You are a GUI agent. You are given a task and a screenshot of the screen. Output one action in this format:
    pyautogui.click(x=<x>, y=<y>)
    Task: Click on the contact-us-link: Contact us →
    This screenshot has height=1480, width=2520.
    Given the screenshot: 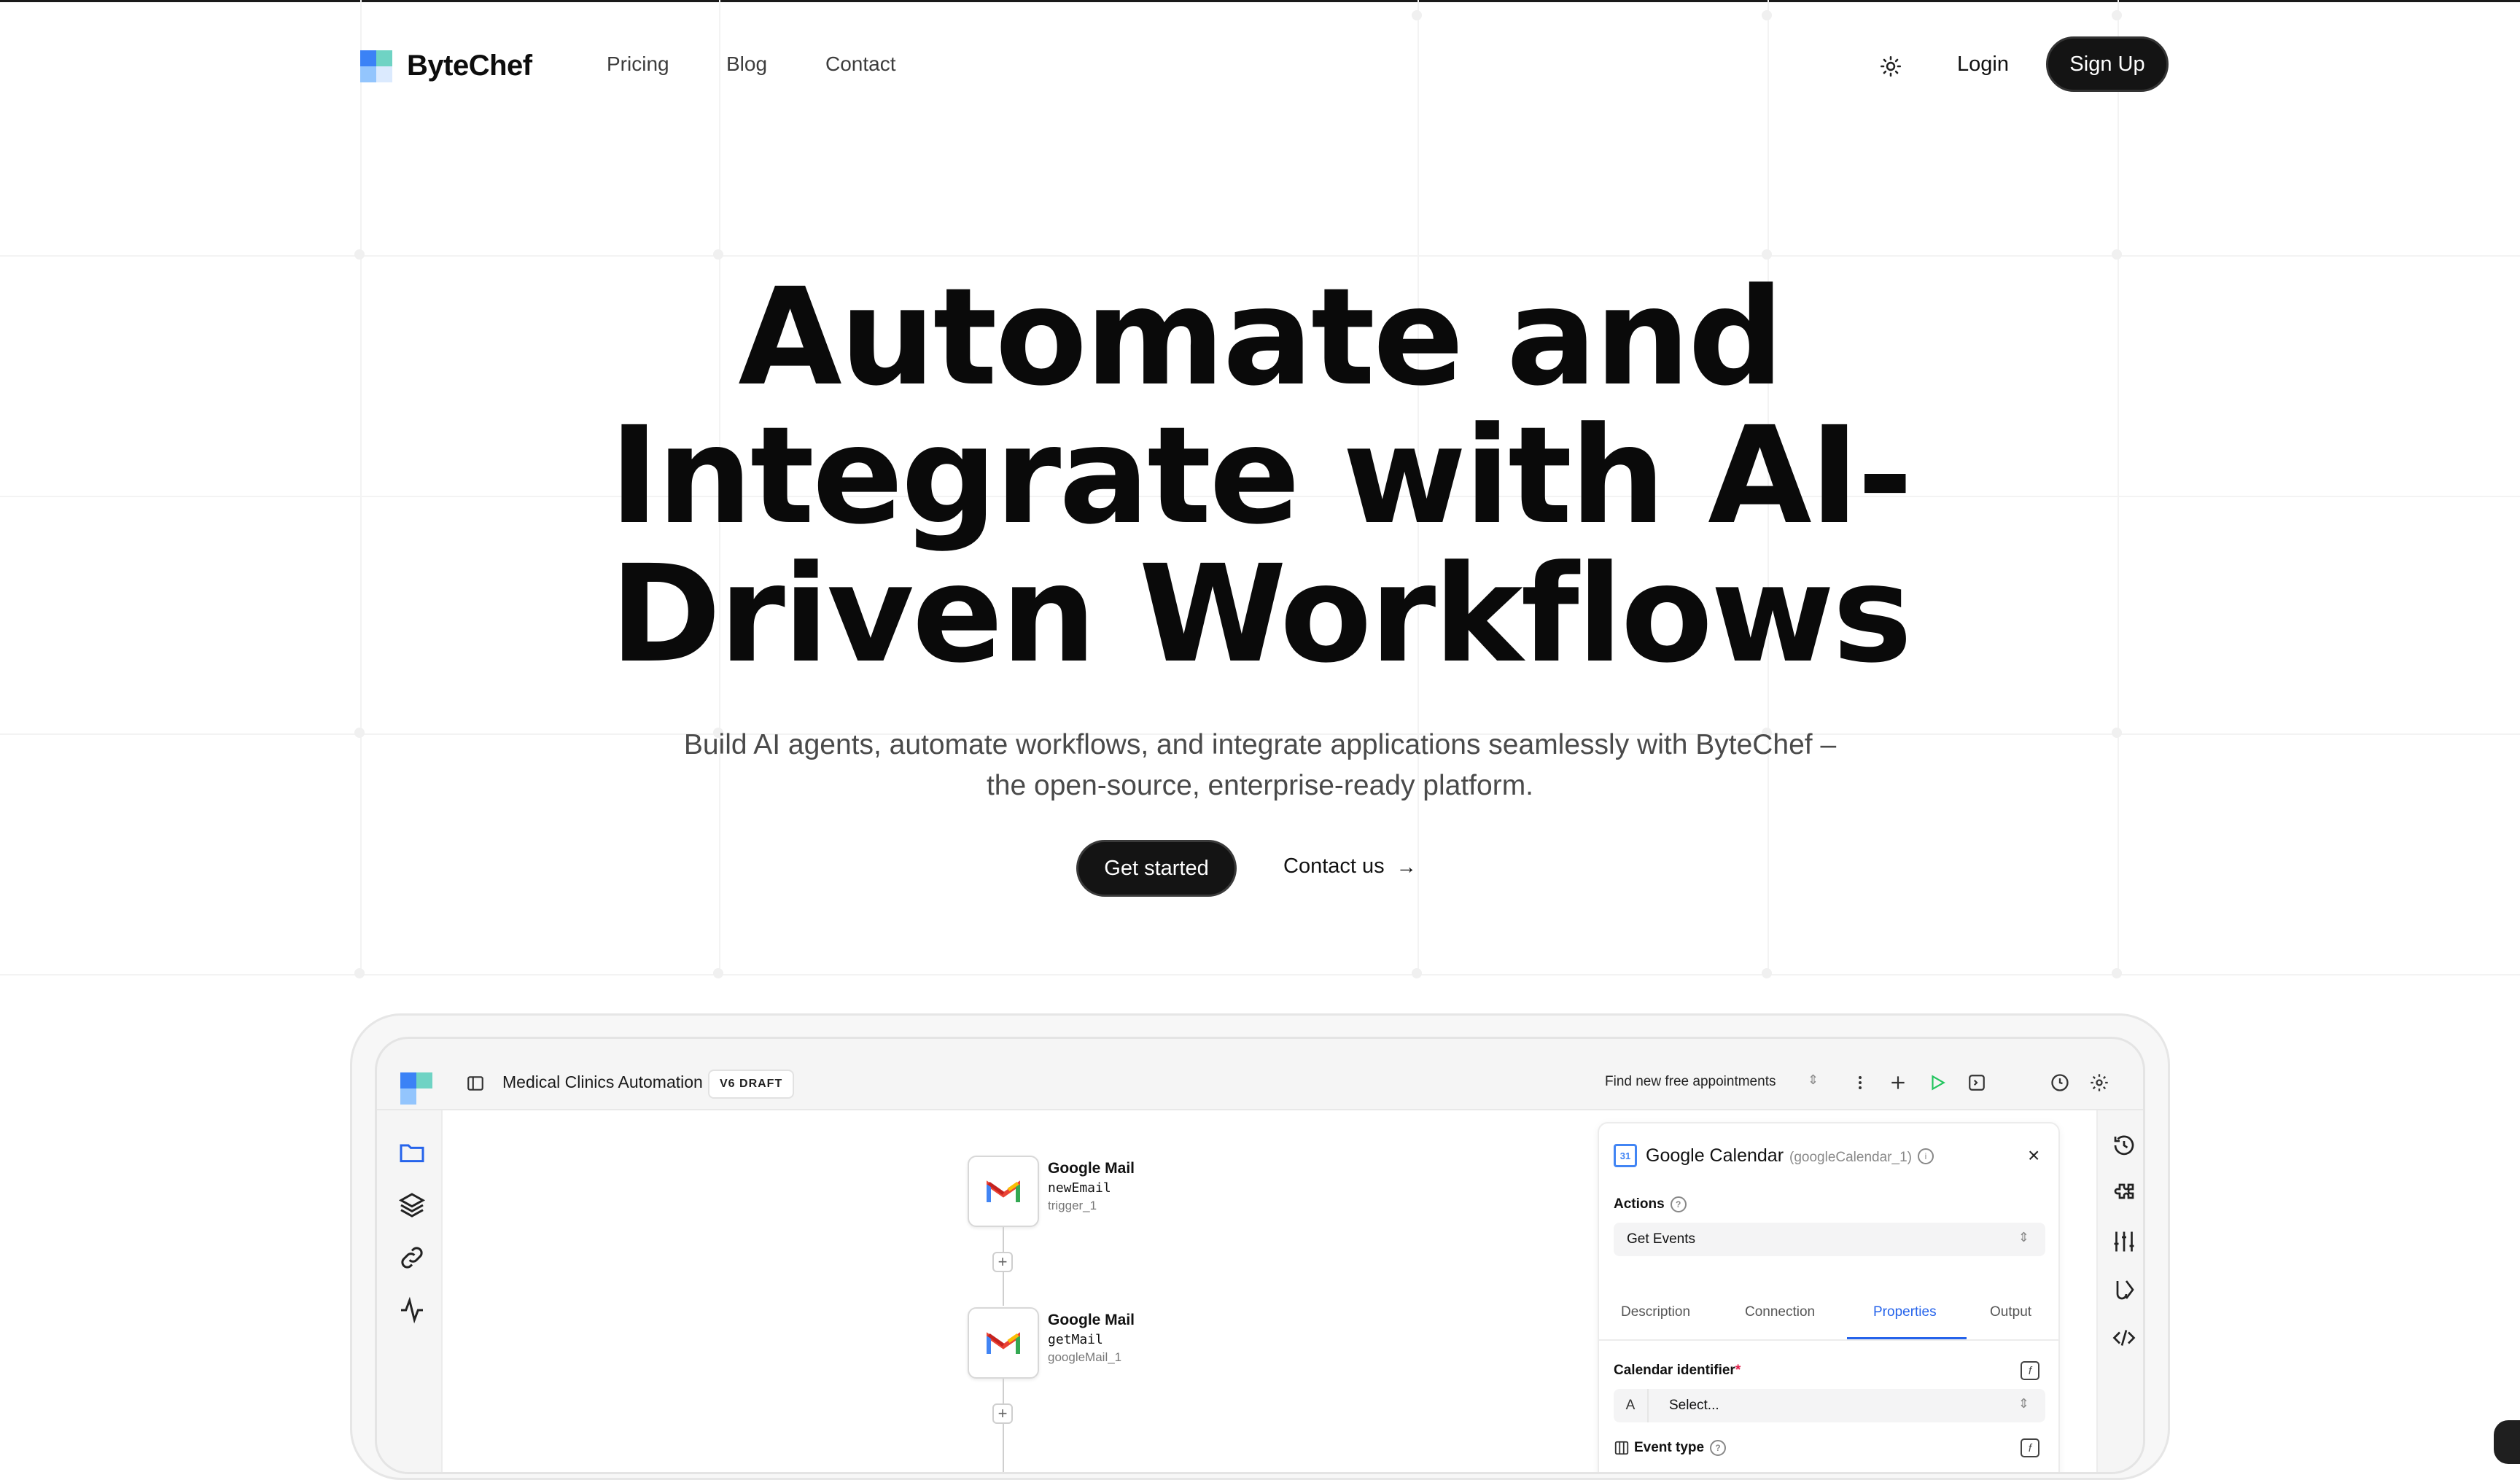 What is the action you would take?
    pyautogui.click(x=1350, y=866)
    